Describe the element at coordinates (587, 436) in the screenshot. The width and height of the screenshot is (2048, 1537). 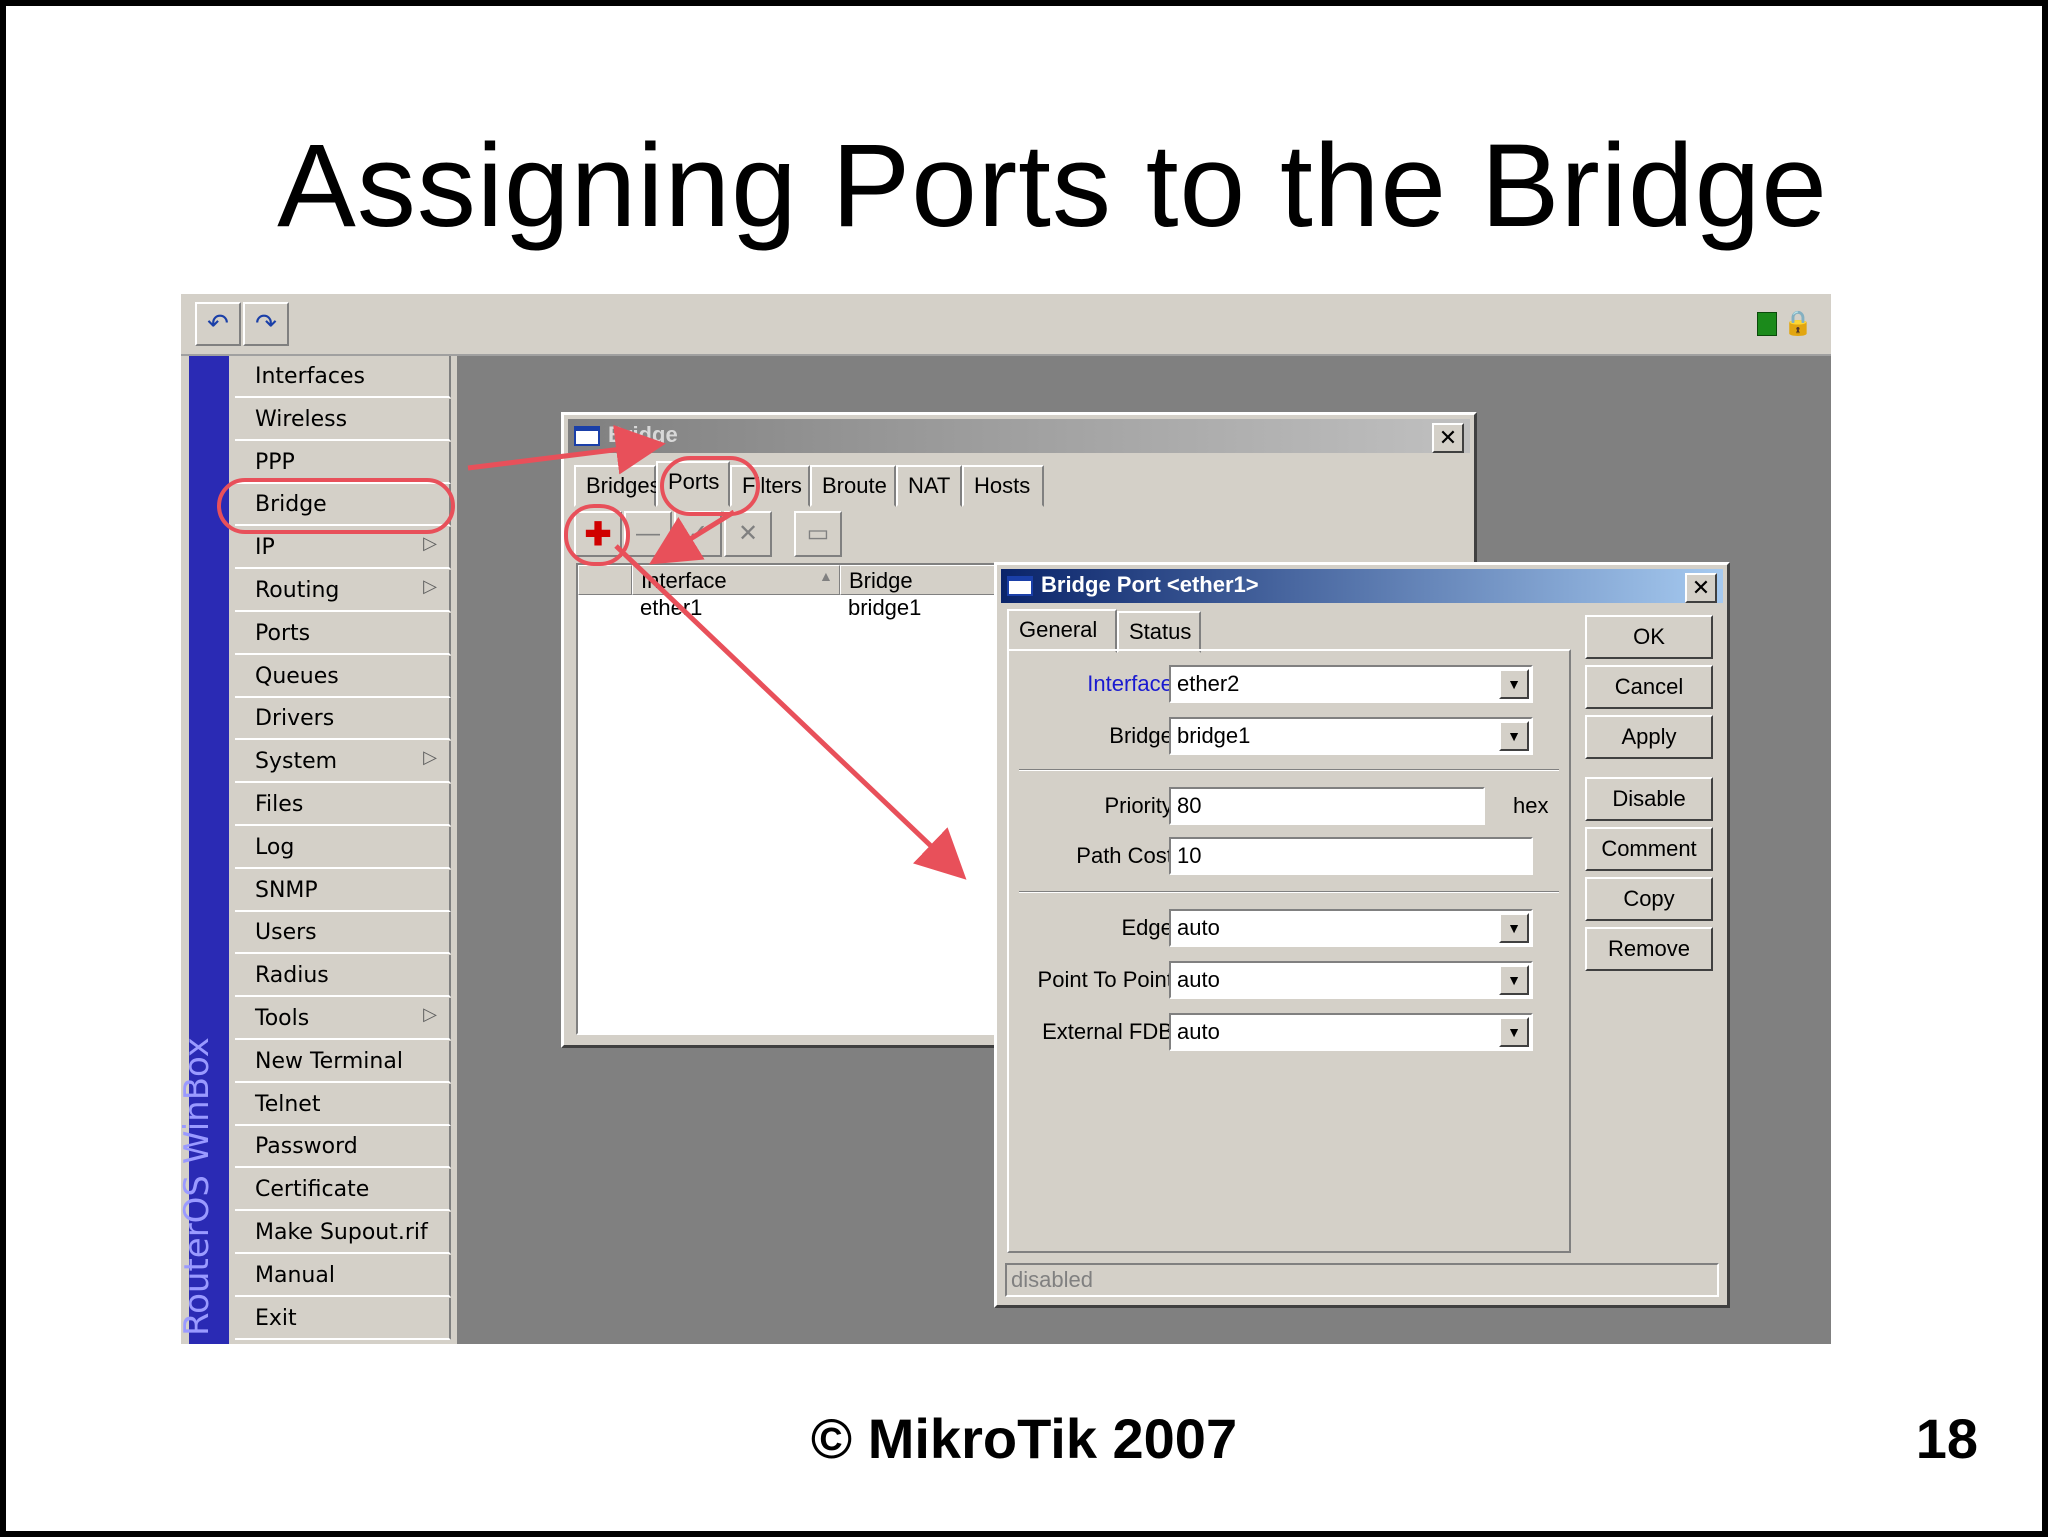
I see `window-icon` at that location.